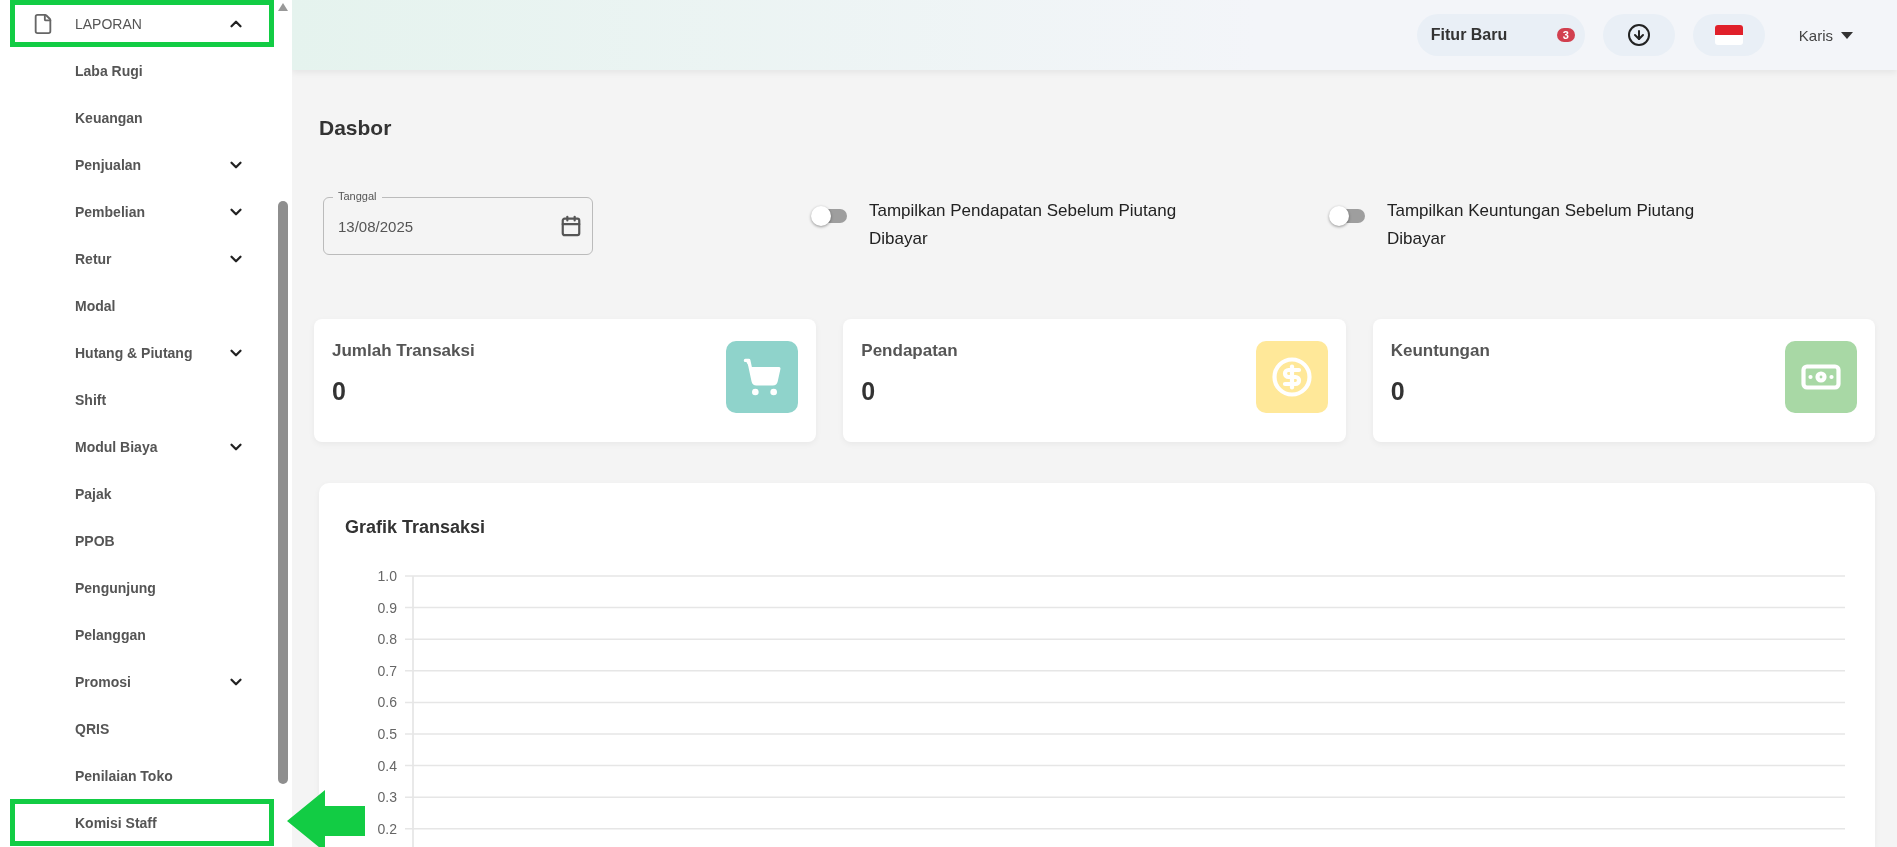 This screenshot has width=1897, height=847. What do you see at coordinates (142, 634) in the screenshot?
I see `sidebar-item: Pelanggan` at bounding box center [142, 634].